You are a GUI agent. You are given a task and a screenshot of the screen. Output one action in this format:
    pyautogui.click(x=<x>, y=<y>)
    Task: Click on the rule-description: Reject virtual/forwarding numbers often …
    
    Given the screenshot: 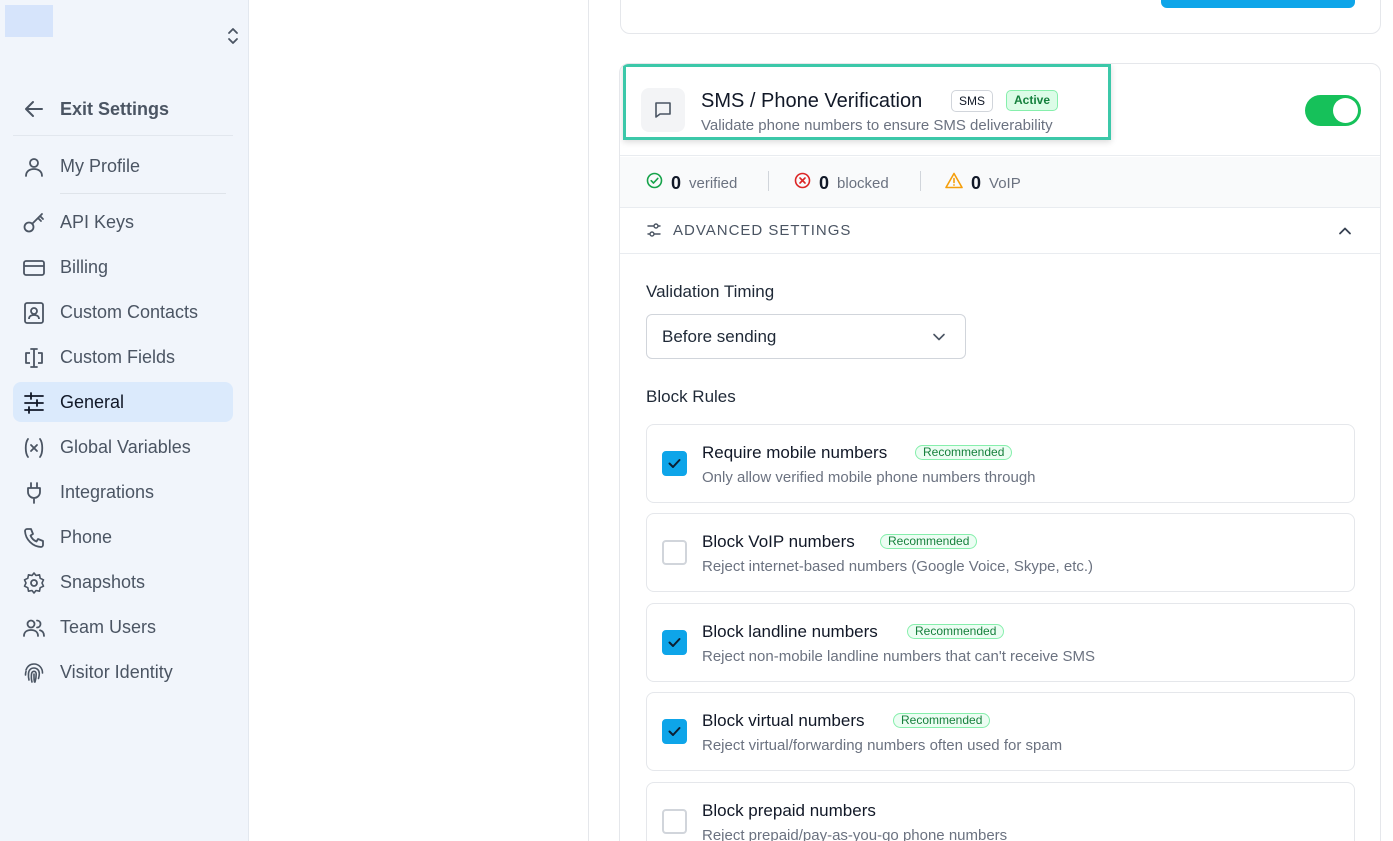 What is the action you would take?
    pyautogui.click(x=882, y=745)
    